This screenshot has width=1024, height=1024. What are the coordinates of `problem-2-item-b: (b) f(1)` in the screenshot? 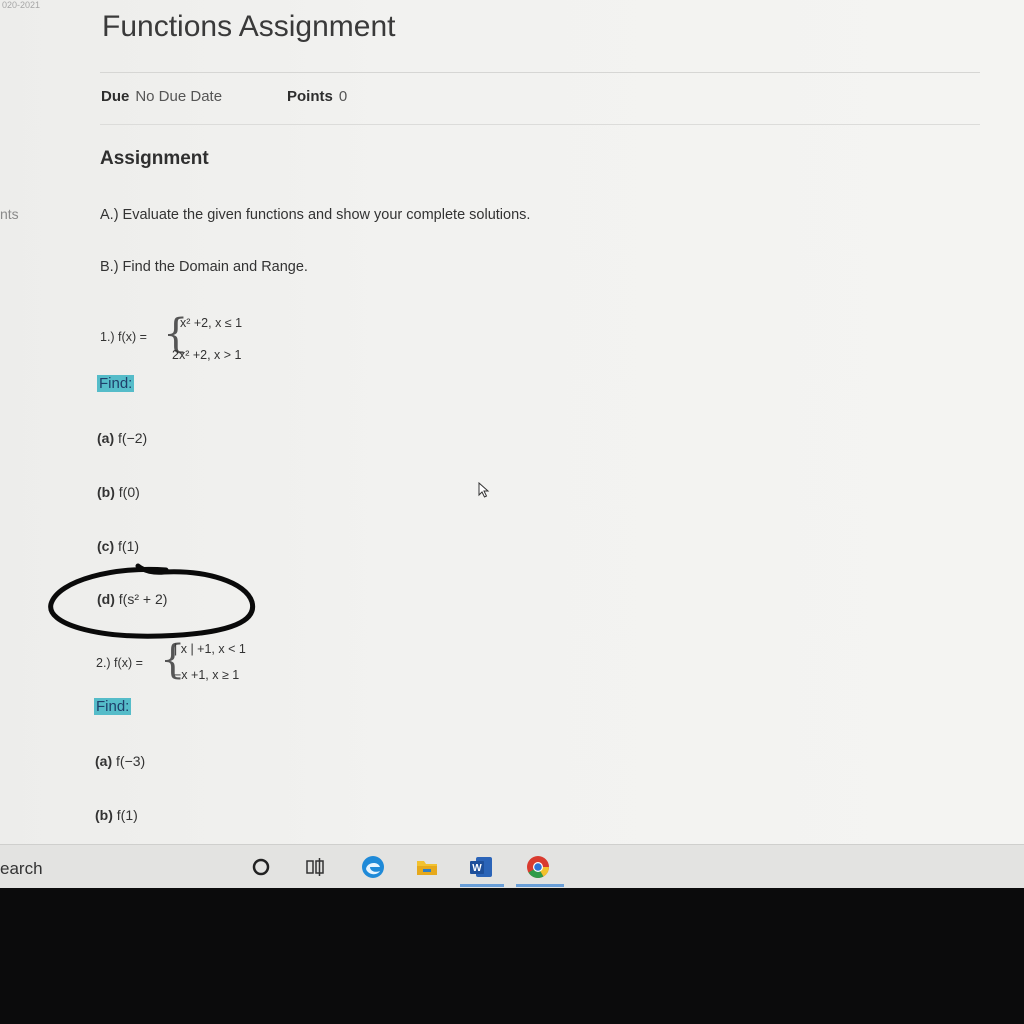 It's located at (116, 815).